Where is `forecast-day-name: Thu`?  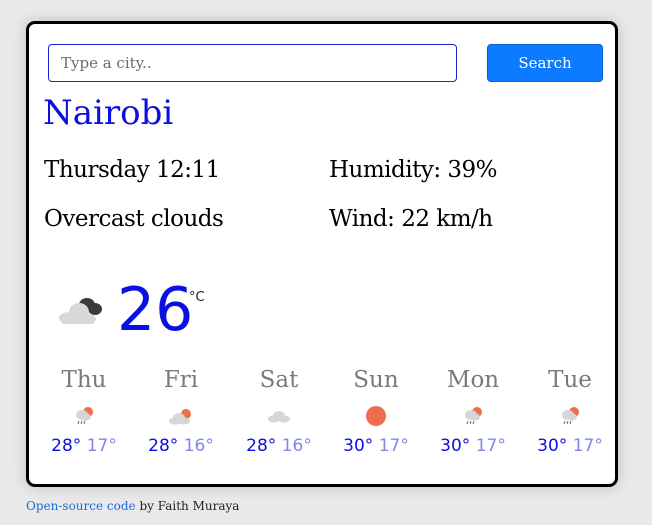 forecast-day-name: Thu is located at coordinates (84, 380).